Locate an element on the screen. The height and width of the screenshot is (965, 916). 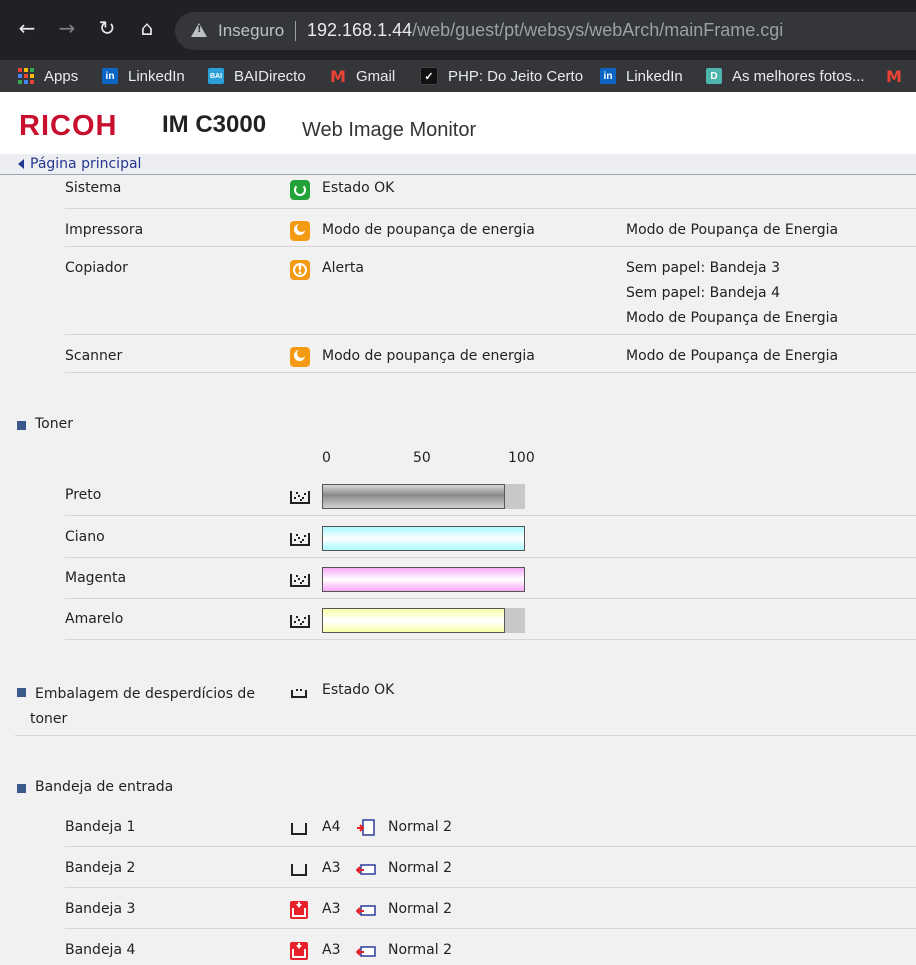
tray-name: Bandeja 4 is located at coordinates (100, 950).